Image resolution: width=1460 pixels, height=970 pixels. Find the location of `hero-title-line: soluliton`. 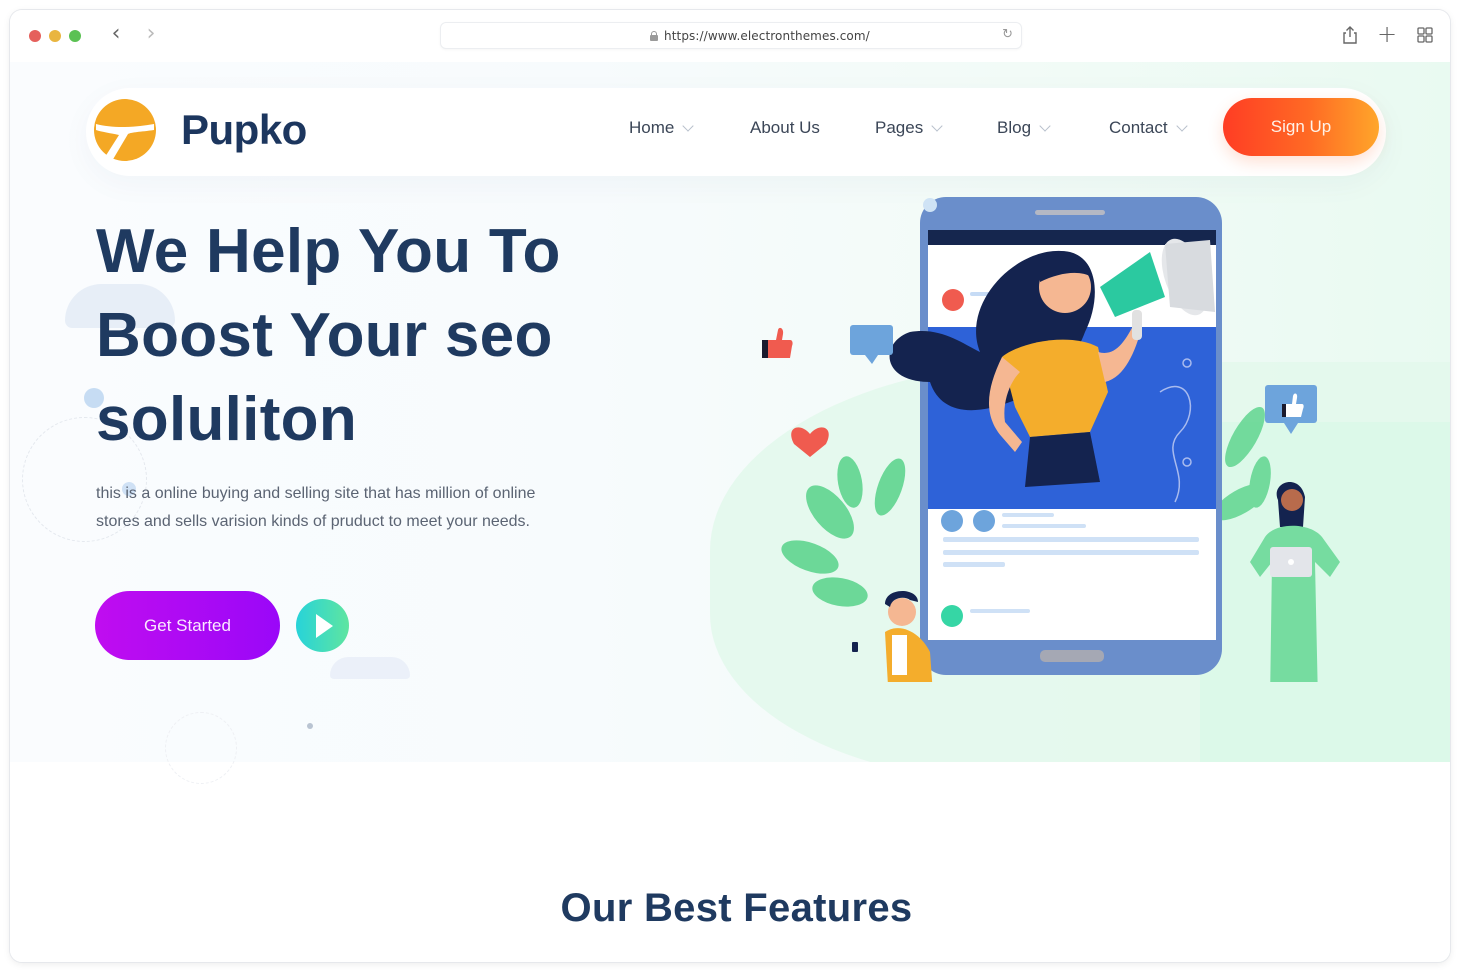

hero-title-line: soluliton is located at coordinates (226, 419).